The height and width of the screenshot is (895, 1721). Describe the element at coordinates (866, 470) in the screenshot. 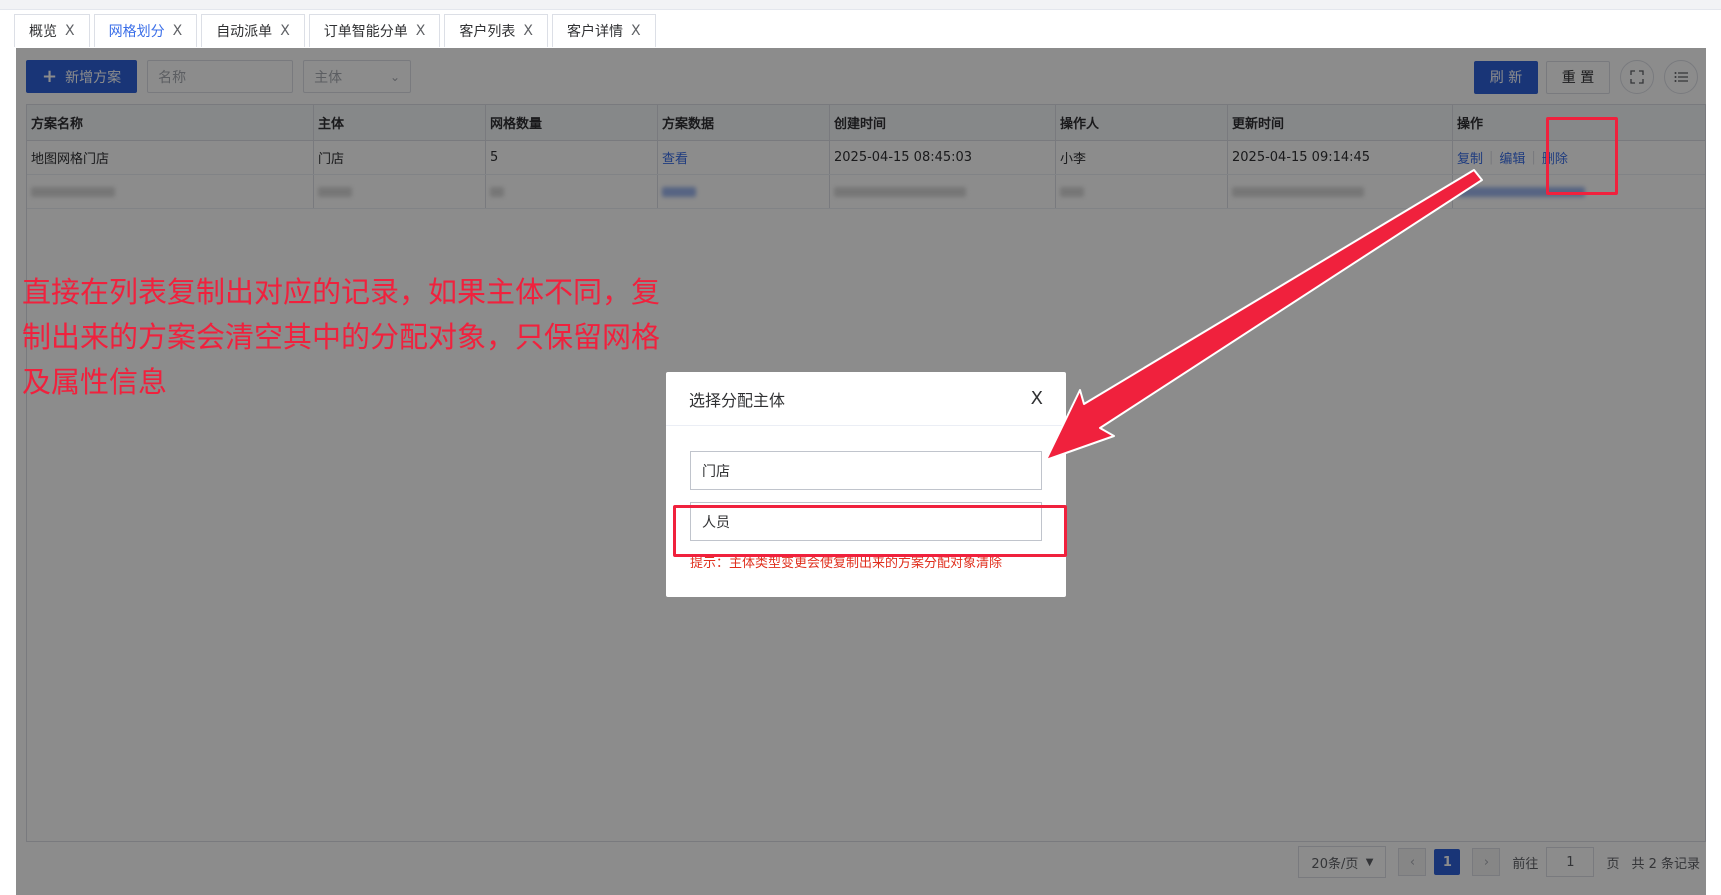

I see `subject-field-store: 门店` at that location.